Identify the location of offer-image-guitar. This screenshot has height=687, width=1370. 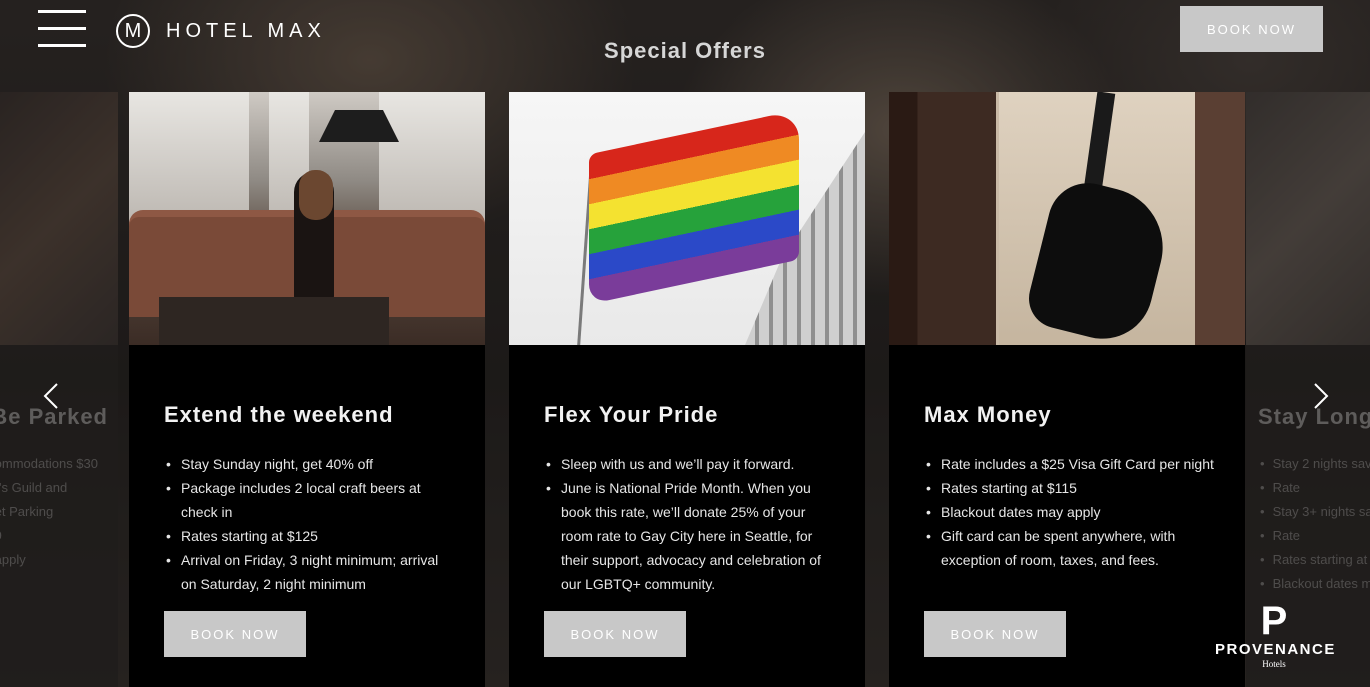
(1067, 218).